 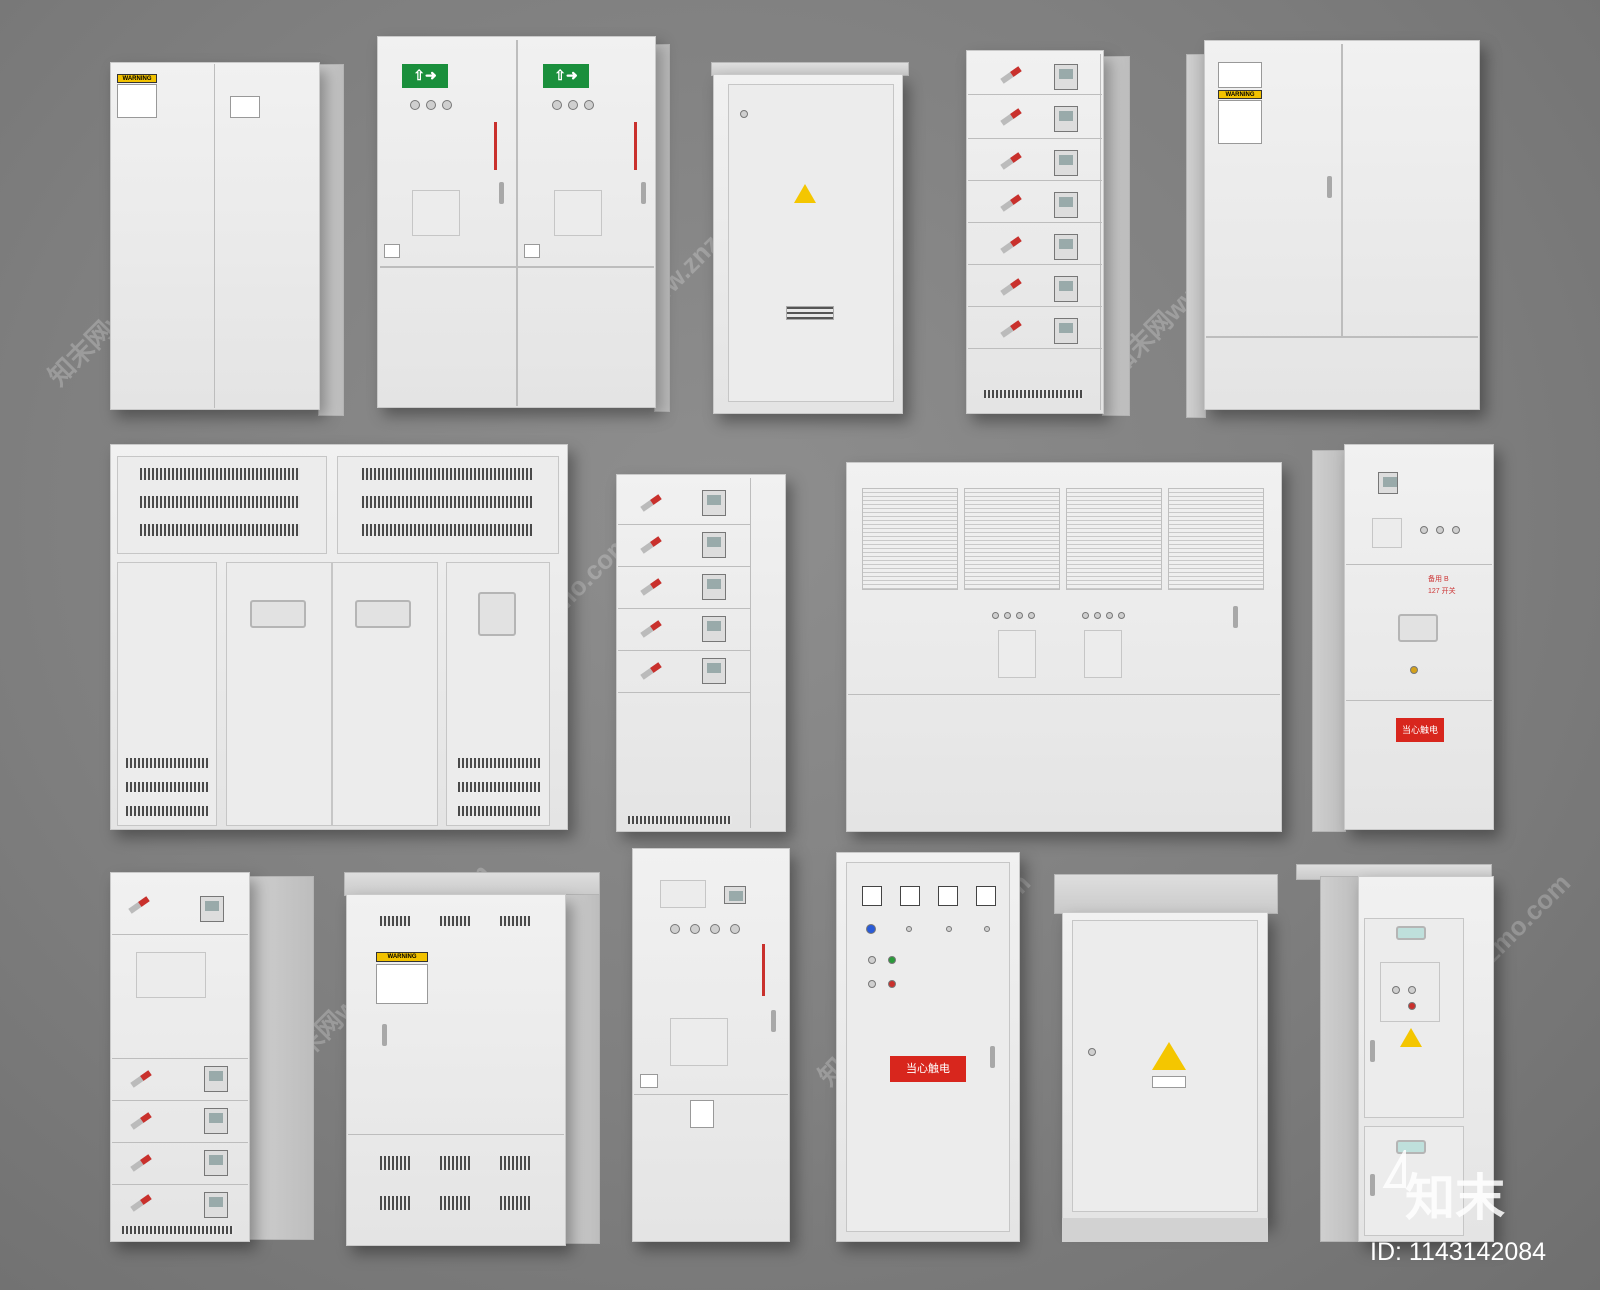 I want to click on base-seam, so click(x=1342, y=337).